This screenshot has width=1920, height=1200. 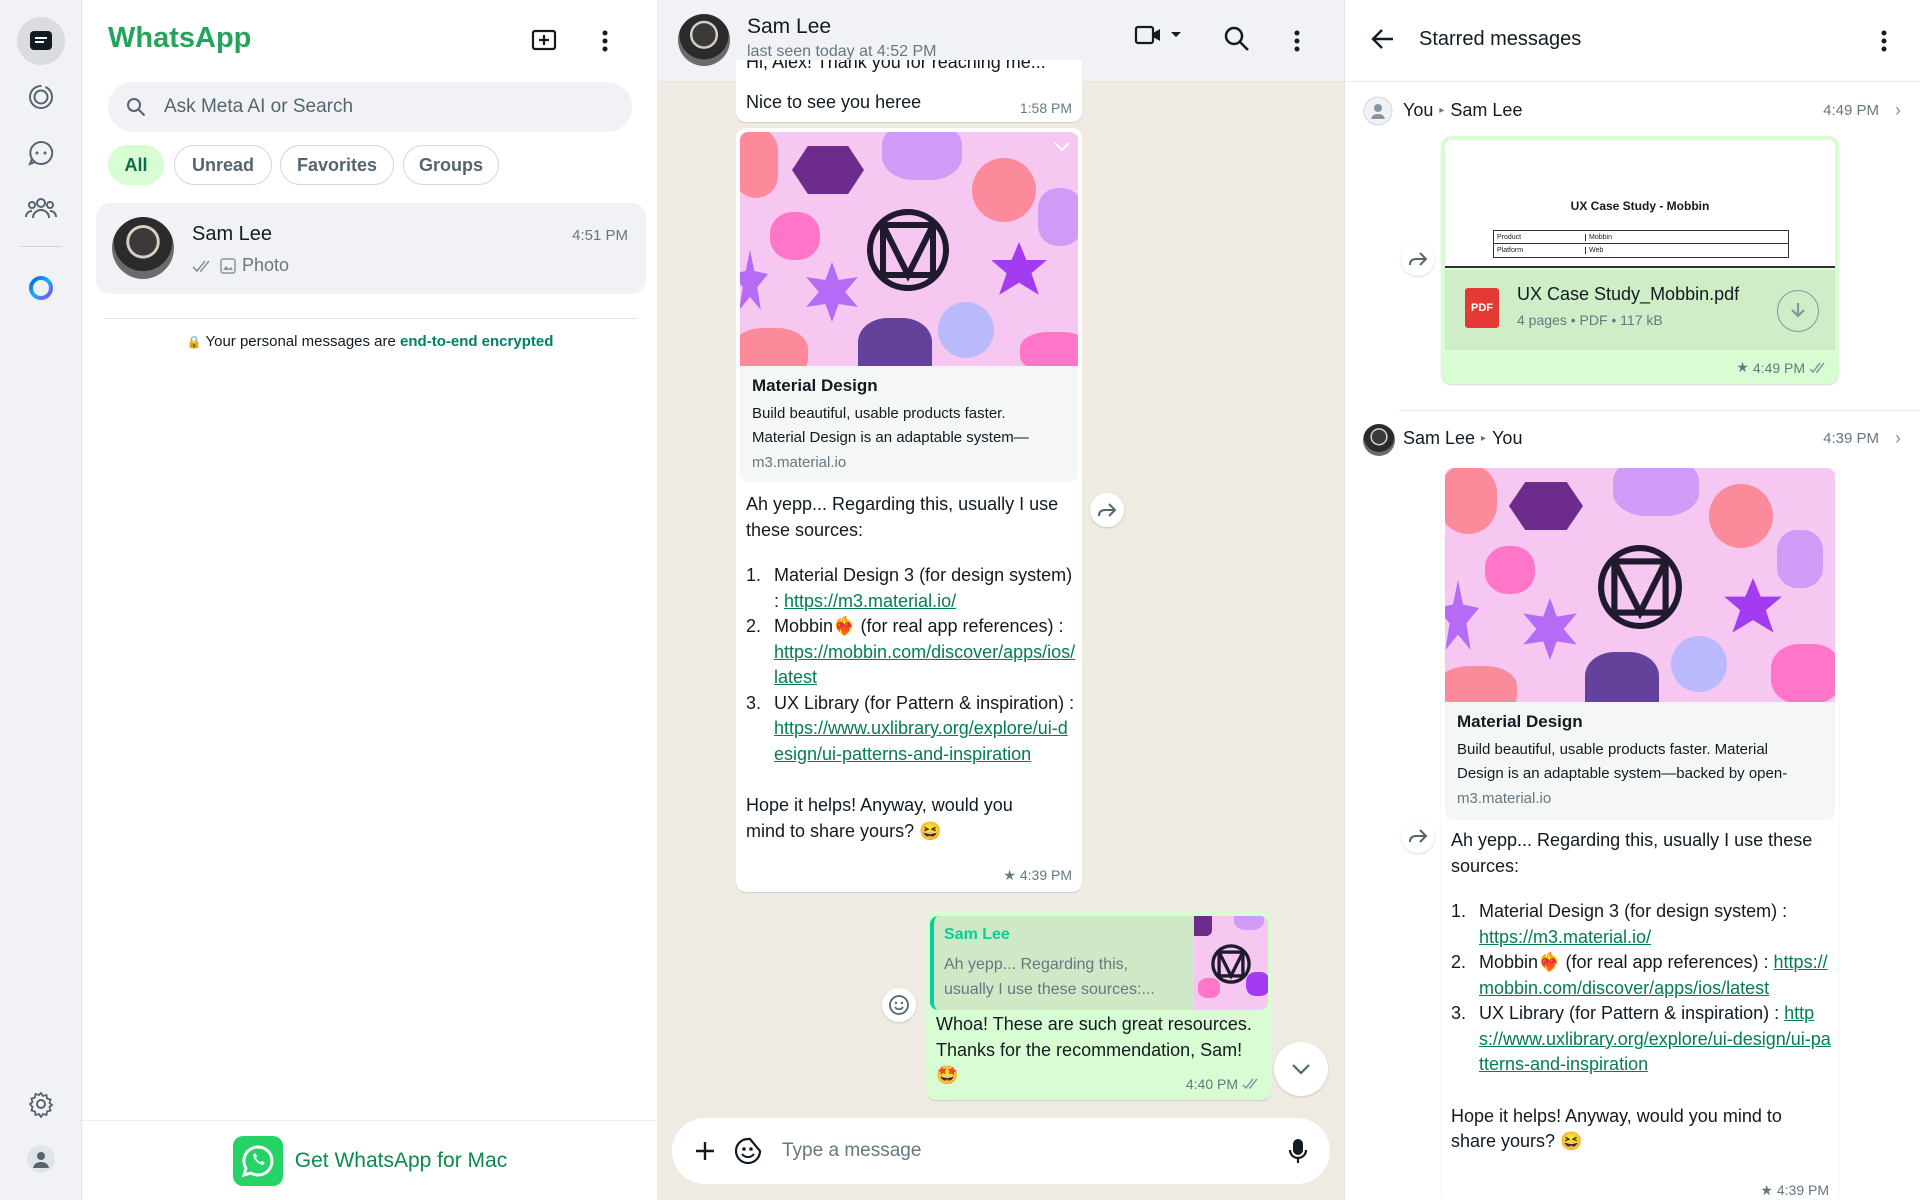 I want to click on material-logo-icon, so click(x=908, y=250).